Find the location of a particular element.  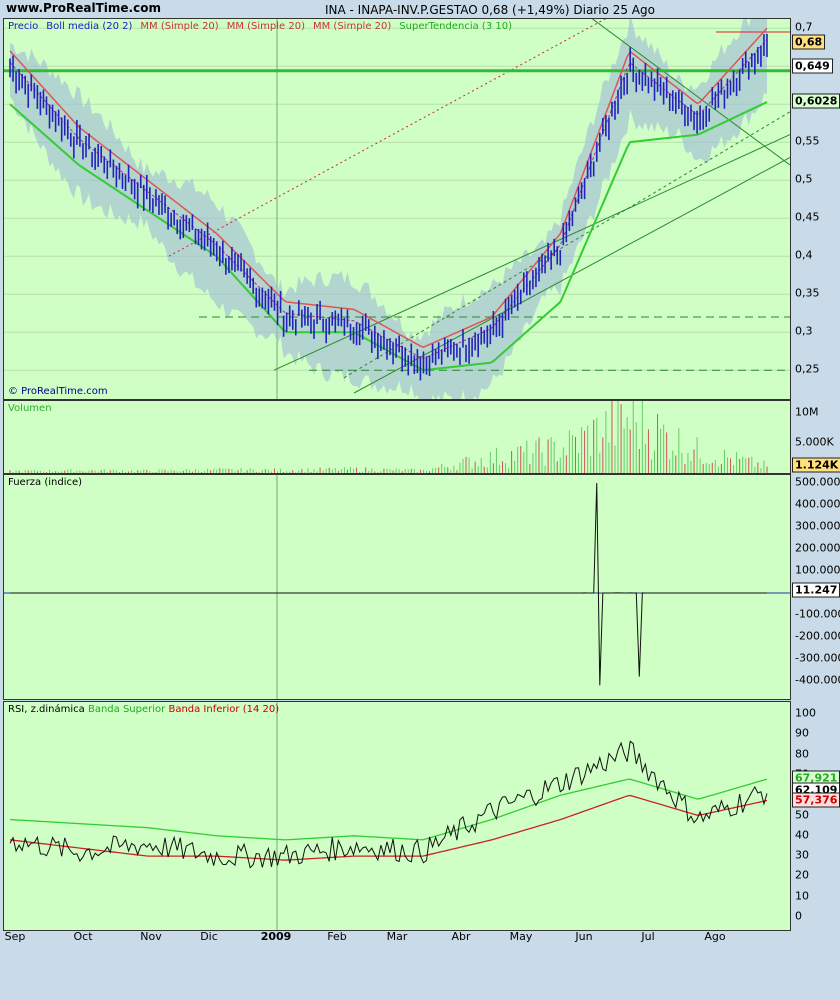

rsi-axis: 100908070605040302010067,92162,10957,376 is located at coordinates (814, 815).